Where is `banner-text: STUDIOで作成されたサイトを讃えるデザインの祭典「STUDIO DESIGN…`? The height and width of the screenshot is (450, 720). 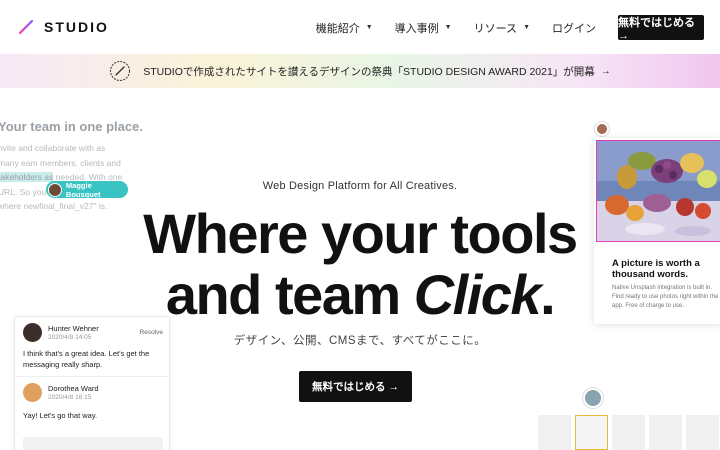 banner-text: STUDIOで作成されたサイトを讃えるデザインの祭典「STUDIO DESIGN… is located at coordinates (369, 71).